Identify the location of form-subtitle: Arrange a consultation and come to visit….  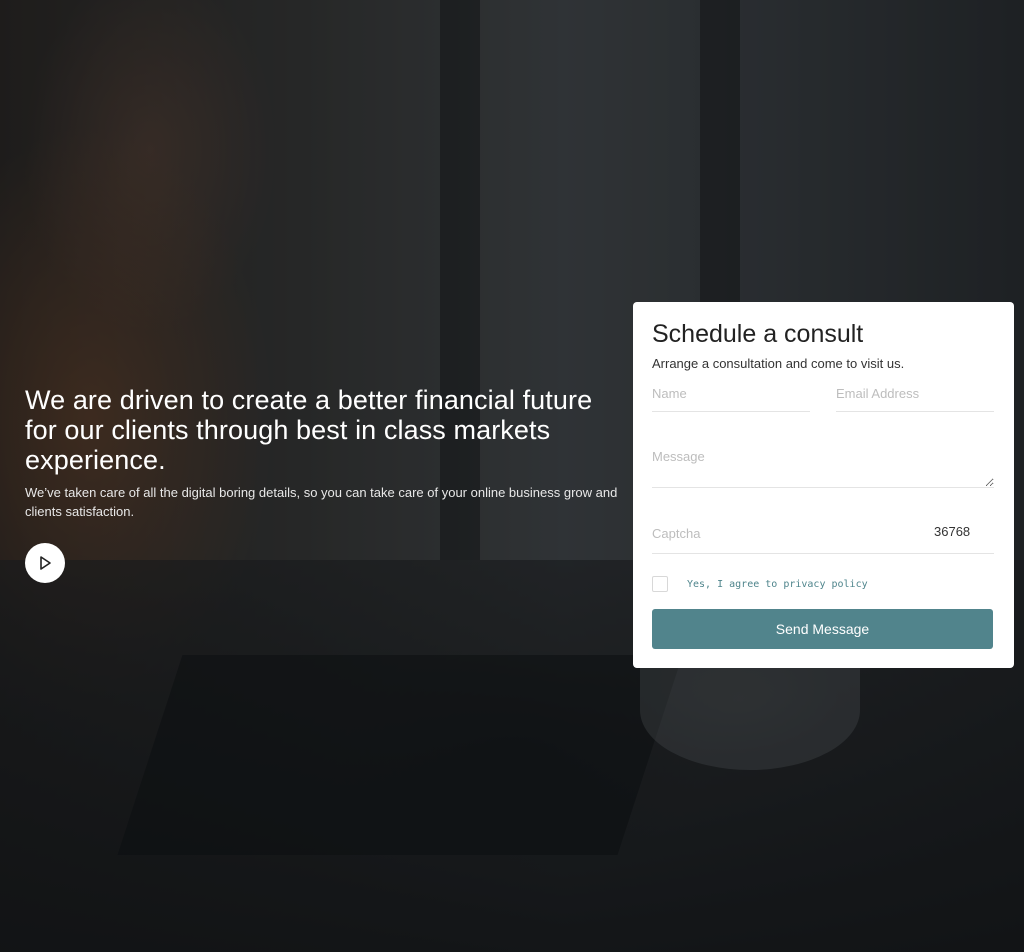
(778, 363).